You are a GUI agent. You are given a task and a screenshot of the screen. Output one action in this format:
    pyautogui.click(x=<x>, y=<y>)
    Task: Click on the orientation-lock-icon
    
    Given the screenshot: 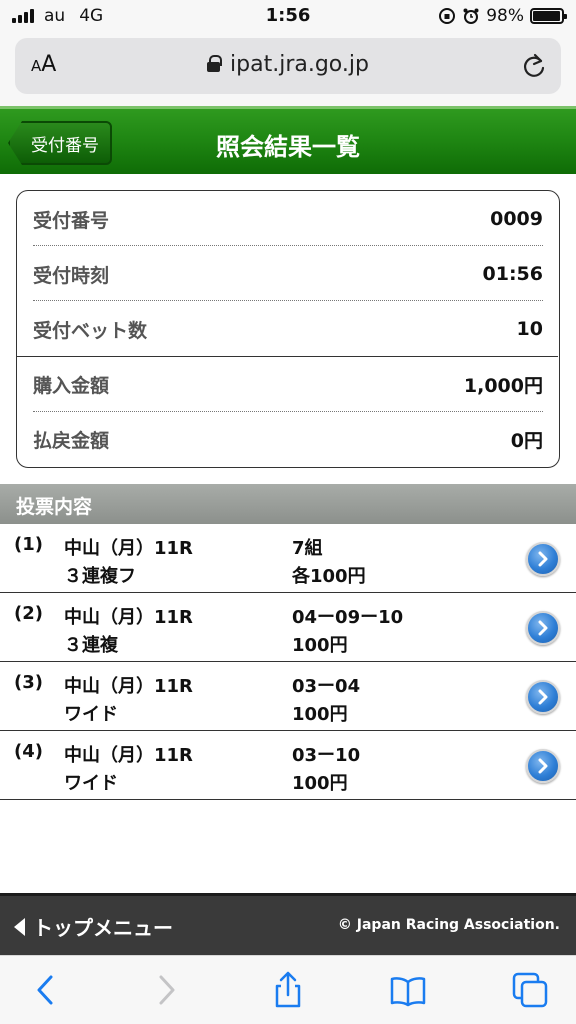 What is the action you would take?
    pyautogui.click(x=447, y=16)
    